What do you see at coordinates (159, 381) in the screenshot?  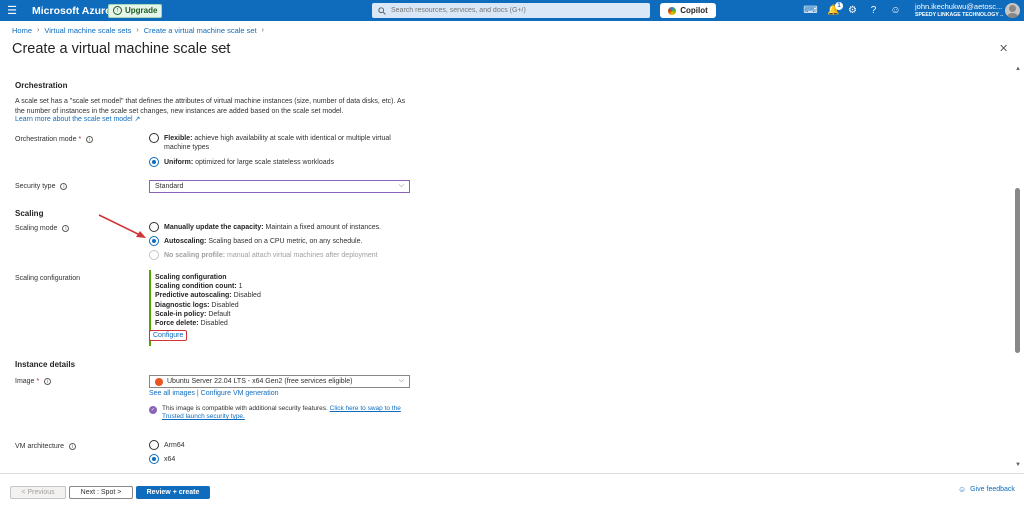 I see `ubuntu-icon` at bounding box center [159, 381].